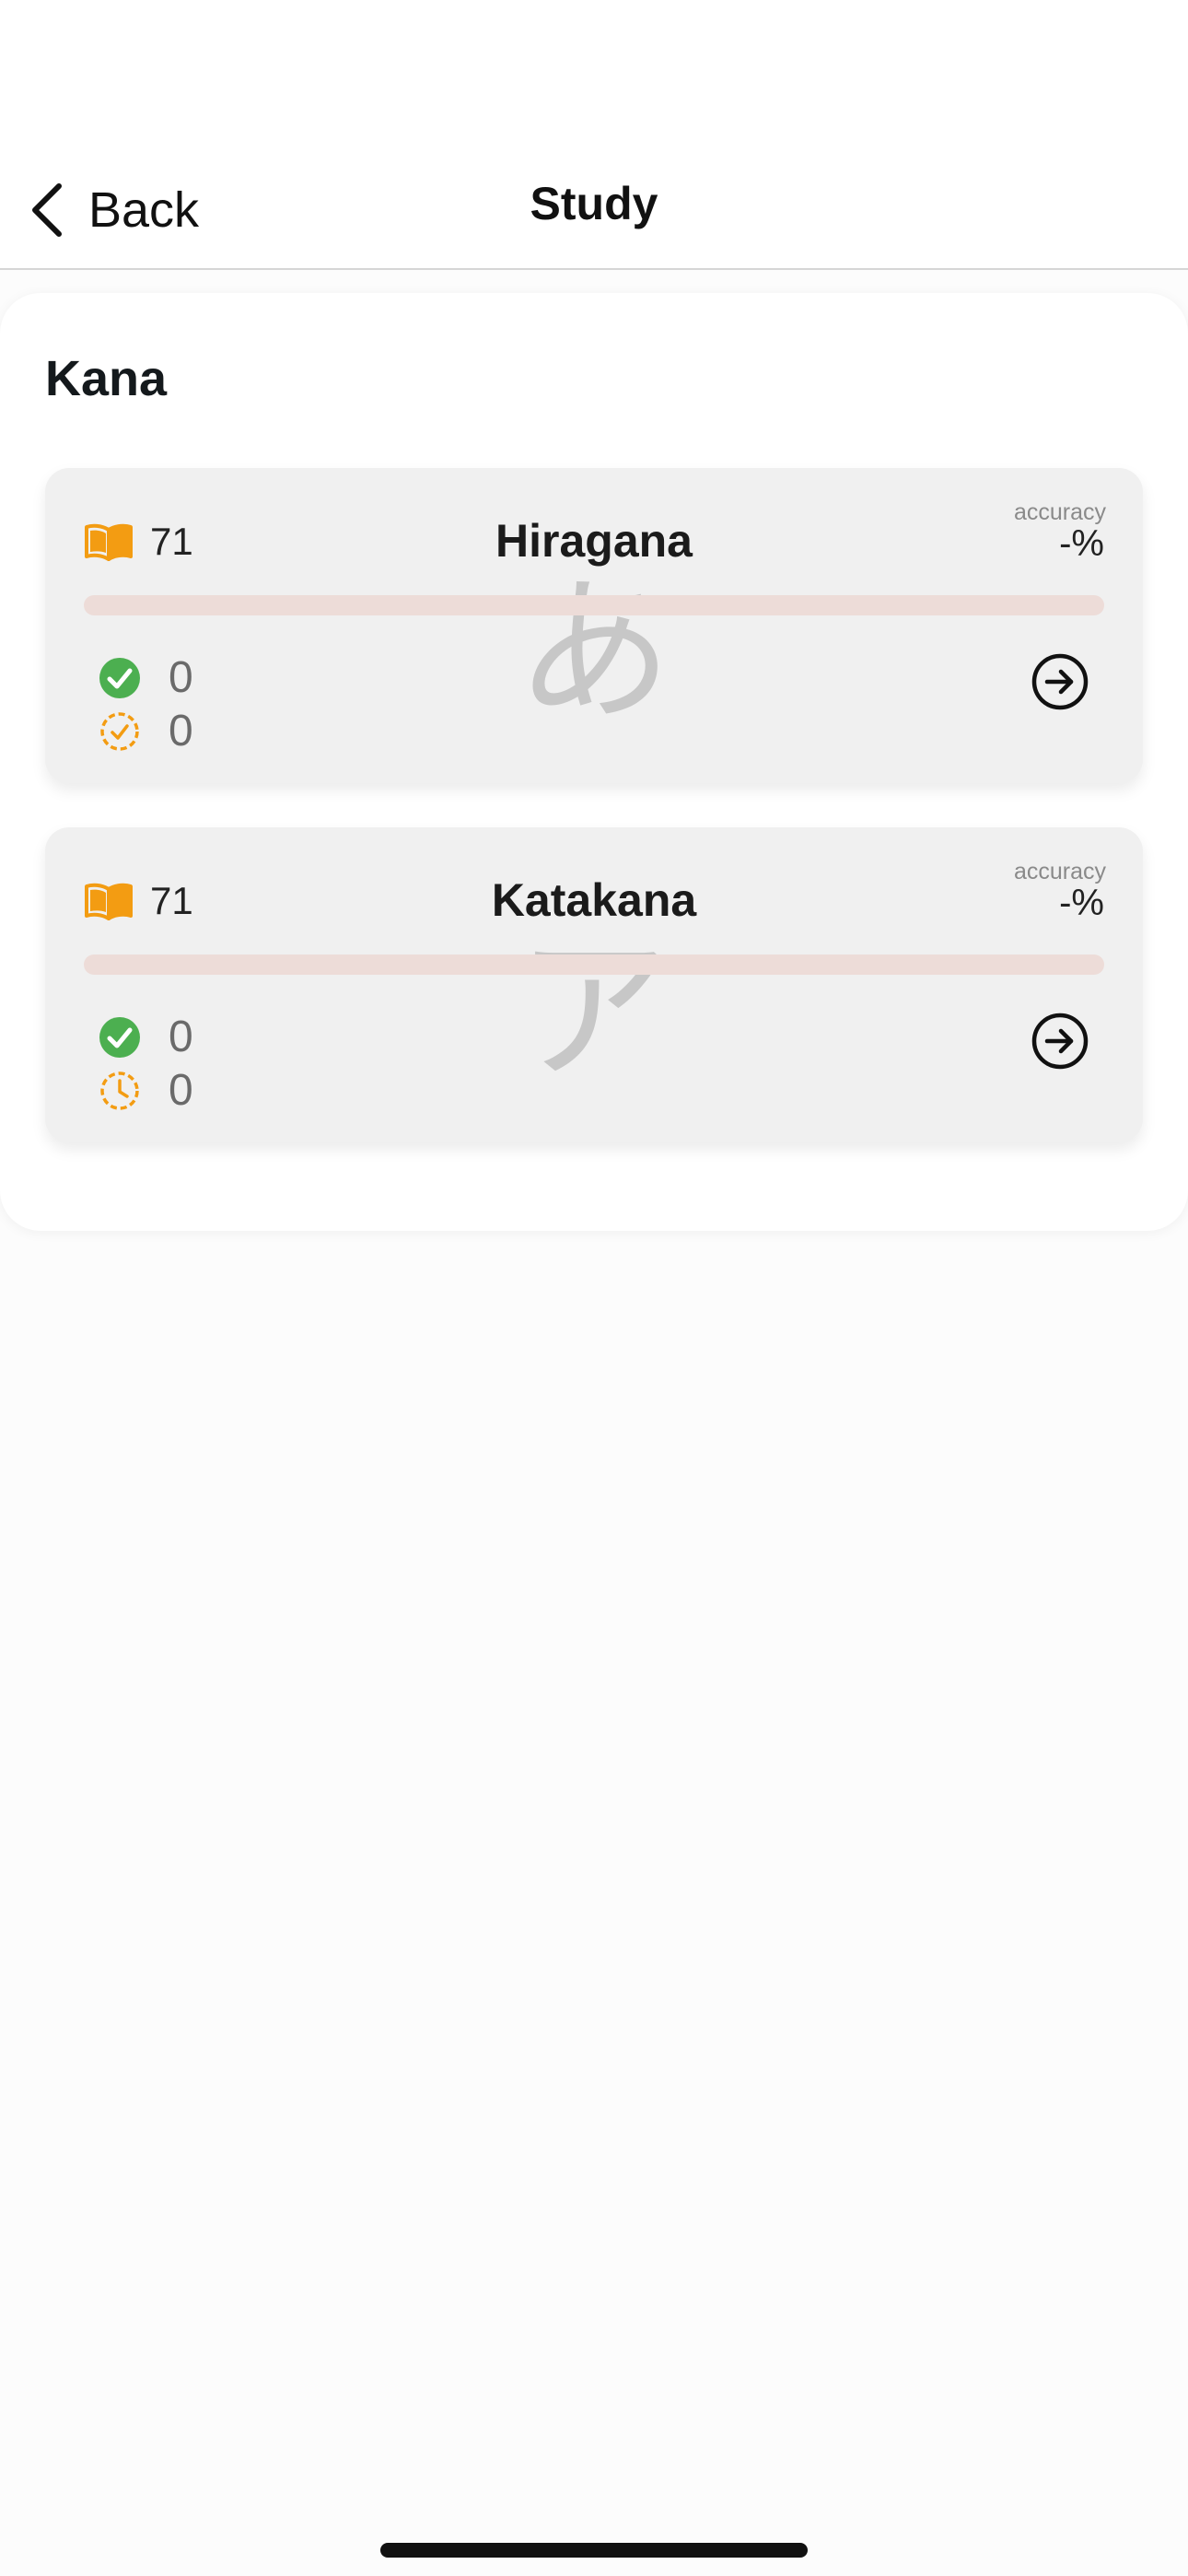  Describe the element at coordinates (594, 135) in the screenshot. I see `navigation-bar: Back Study` at that location.